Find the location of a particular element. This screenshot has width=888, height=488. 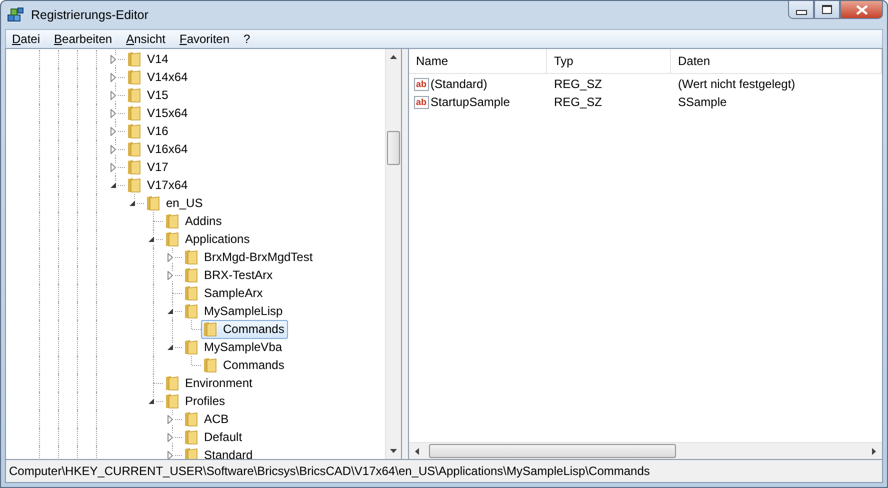

tree-item: Environment is located at coordinates (209, 383).